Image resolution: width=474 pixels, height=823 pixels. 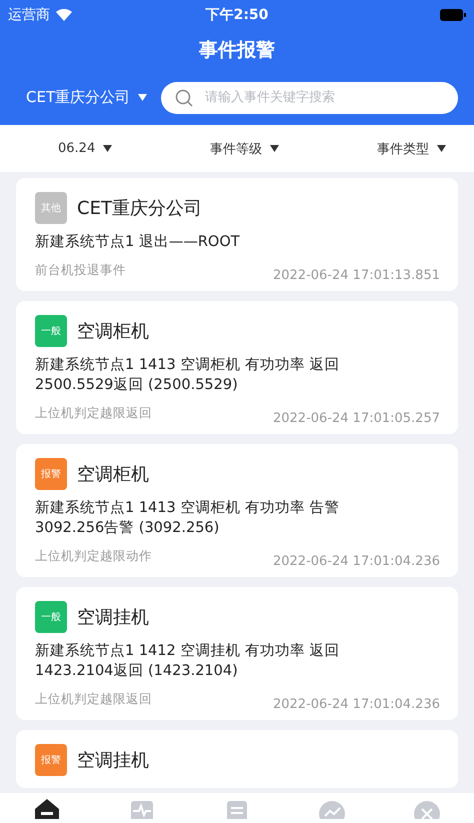 I want to click on event-time: 2022-06-24 17:01:05.257, so click(x=356, y=418).